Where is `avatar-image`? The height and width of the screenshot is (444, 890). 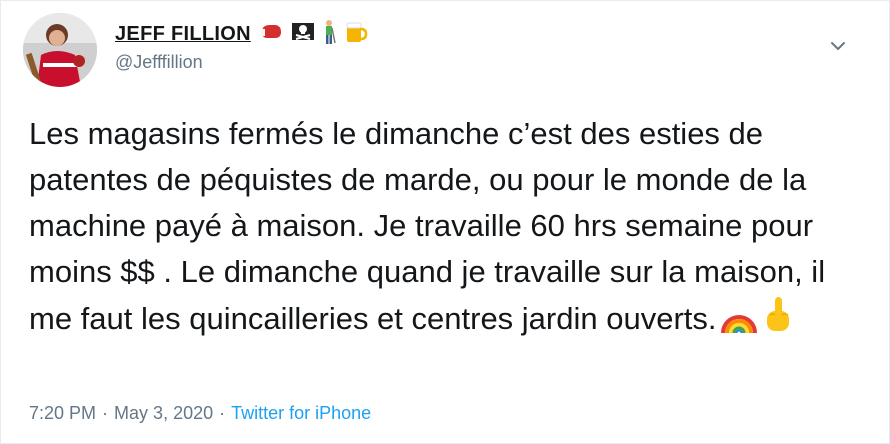 avatar-image is located at coordinates (60, 50).